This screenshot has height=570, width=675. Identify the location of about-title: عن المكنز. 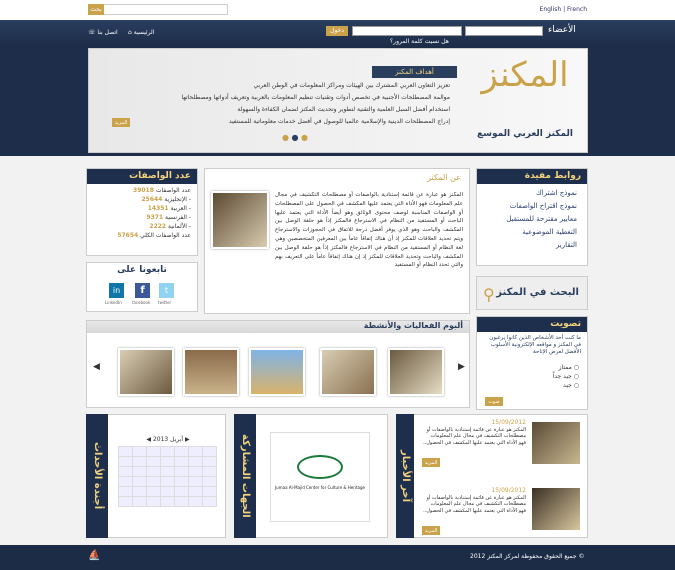
(444, 177).